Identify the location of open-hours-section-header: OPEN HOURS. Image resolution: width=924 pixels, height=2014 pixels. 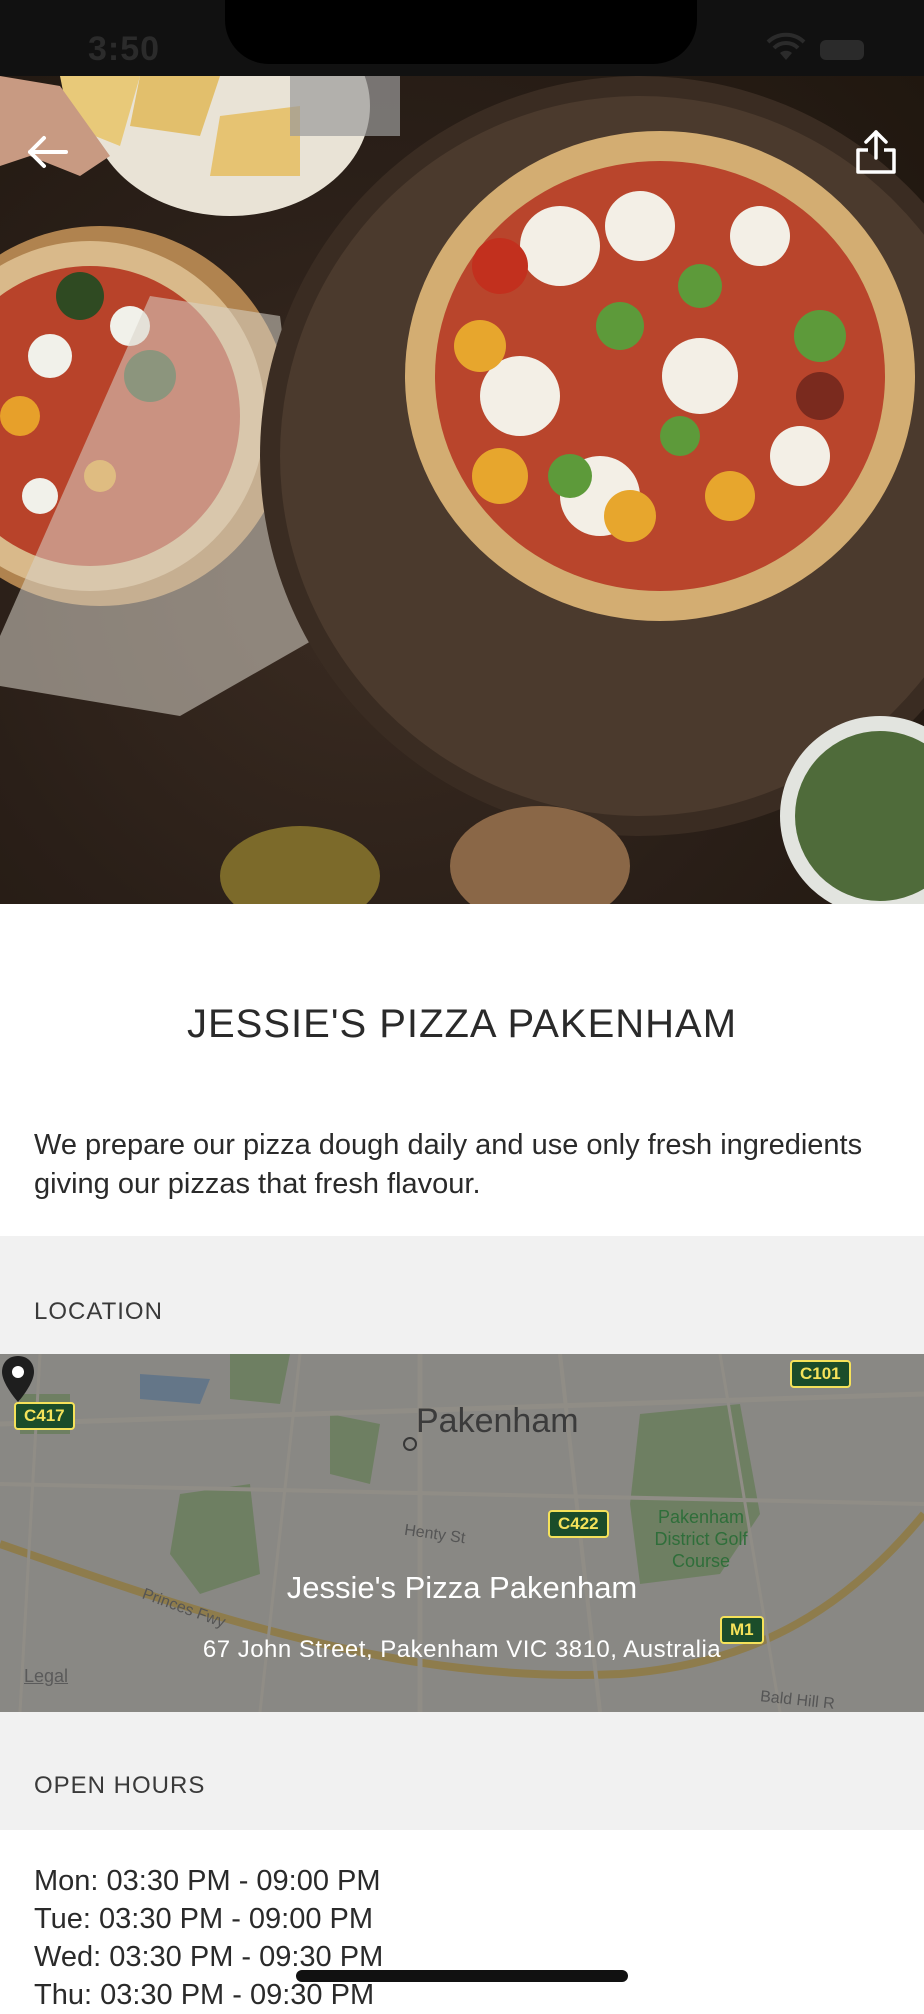
(462, 1771).